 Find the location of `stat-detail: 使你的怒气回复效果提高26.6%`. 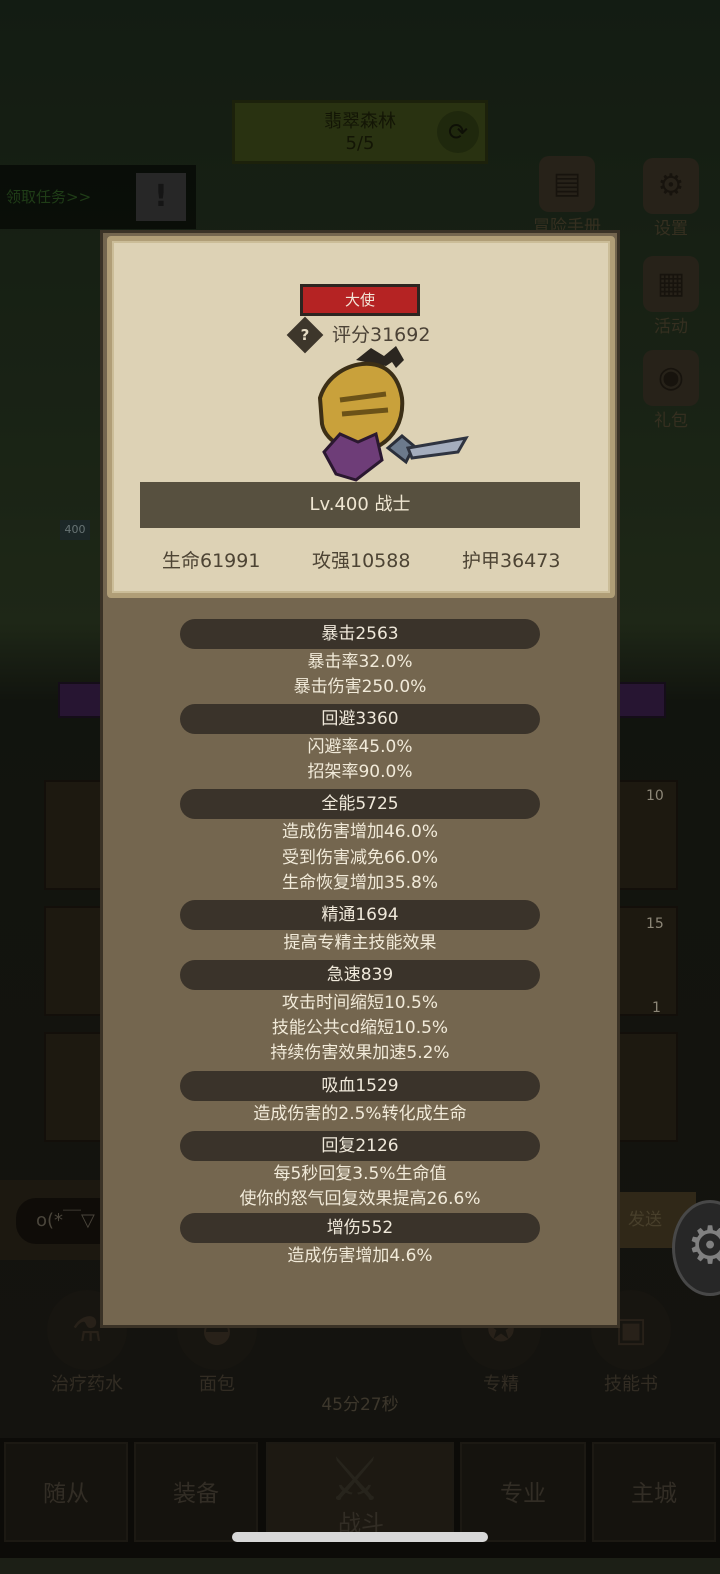

stat-detail: 使你的怒气回复效果提高26.6% is located at coordinates (360, 1199).